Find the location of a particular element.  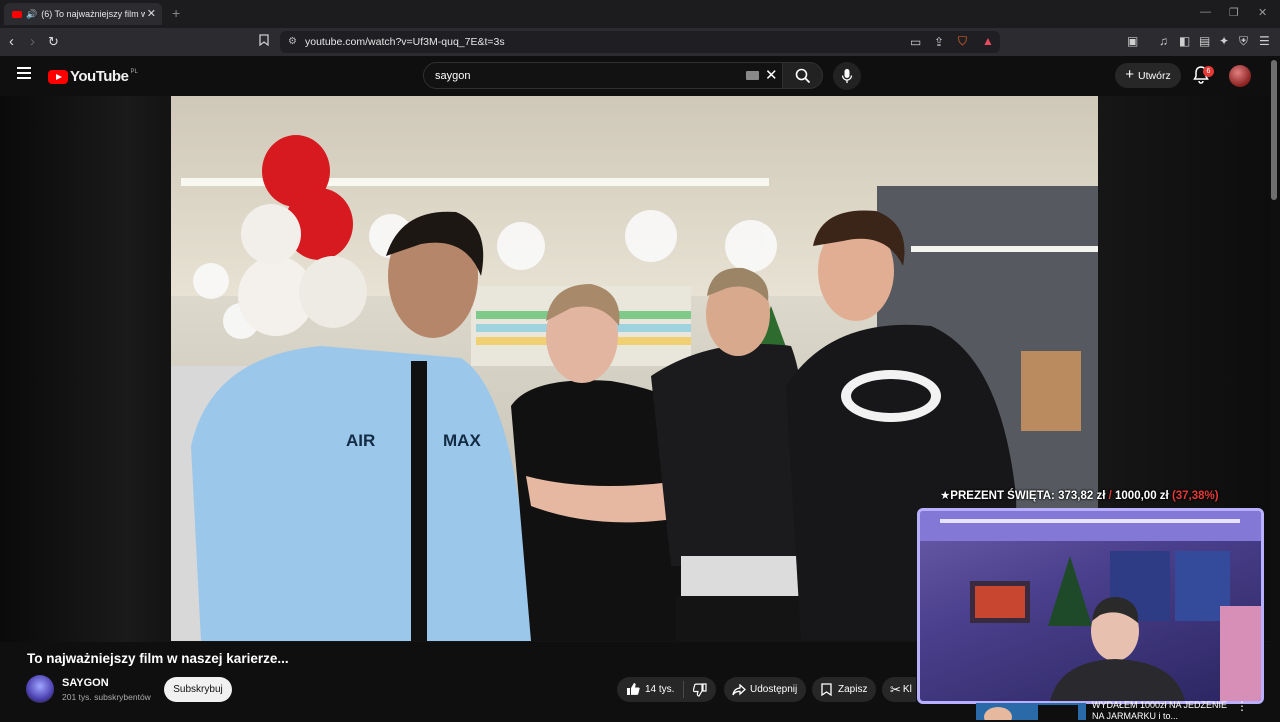

bookmark-icon is located at coordinates (264, 41).